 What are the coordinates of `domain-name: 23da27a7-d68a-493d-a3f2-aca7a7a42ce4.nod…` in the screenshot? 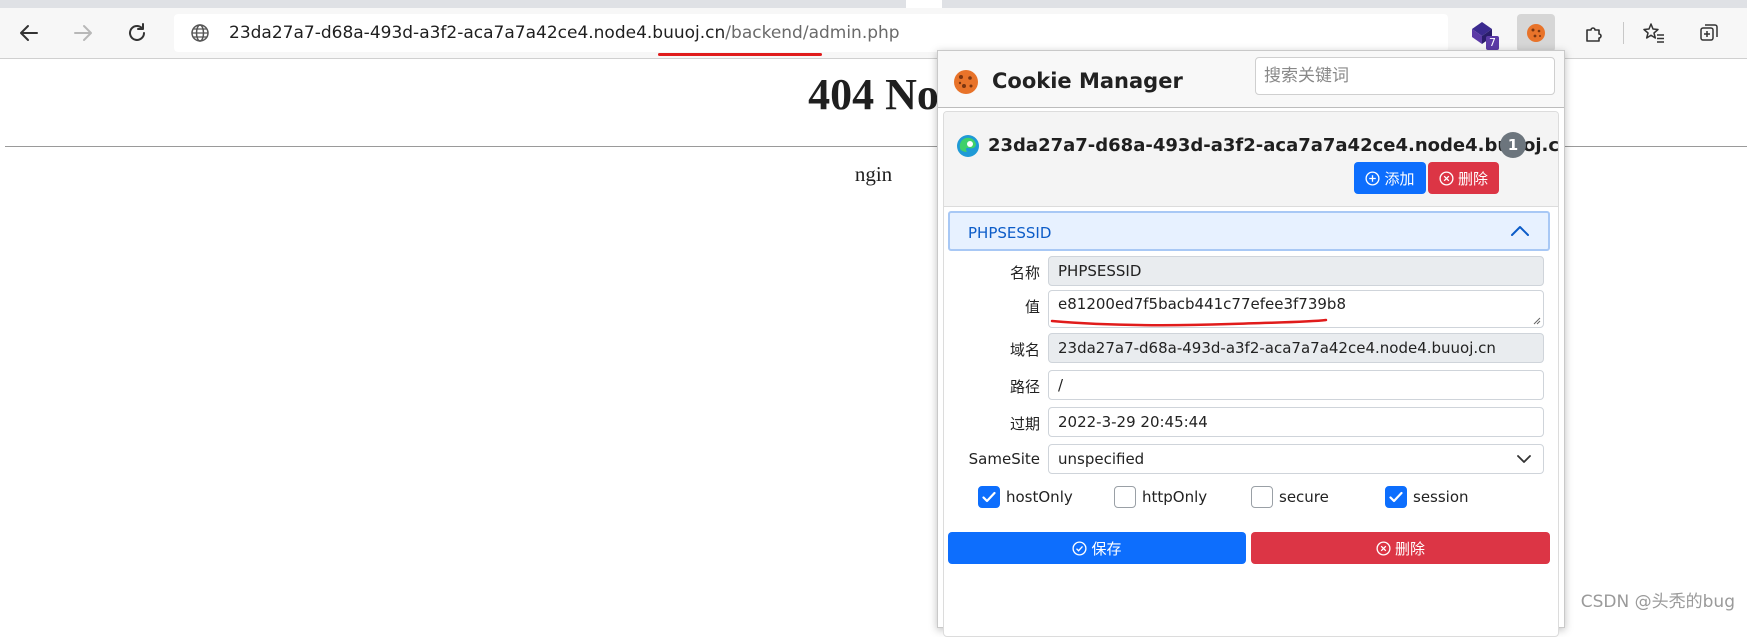 It's located at (1273, 145).